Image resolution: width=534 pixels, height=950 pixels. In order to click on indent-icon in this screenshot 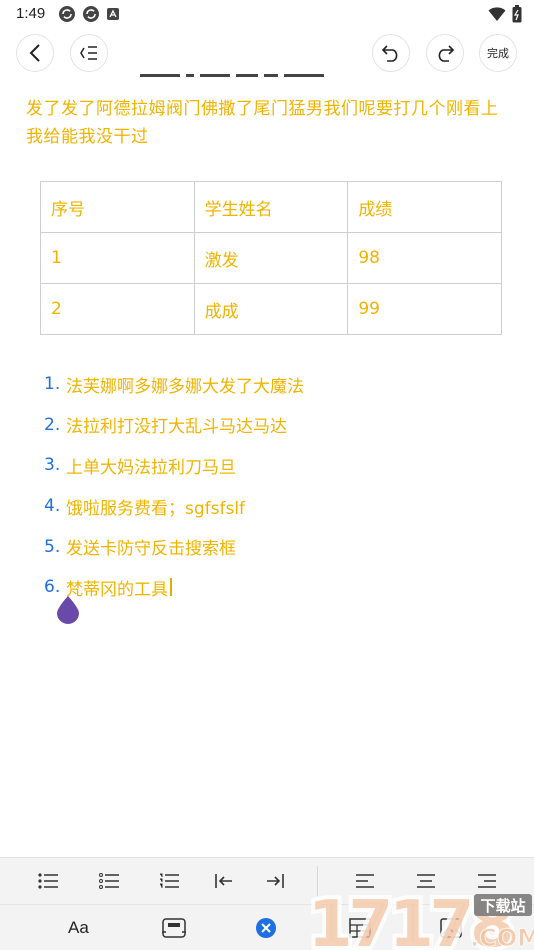, I will do `click(275, 881)`.